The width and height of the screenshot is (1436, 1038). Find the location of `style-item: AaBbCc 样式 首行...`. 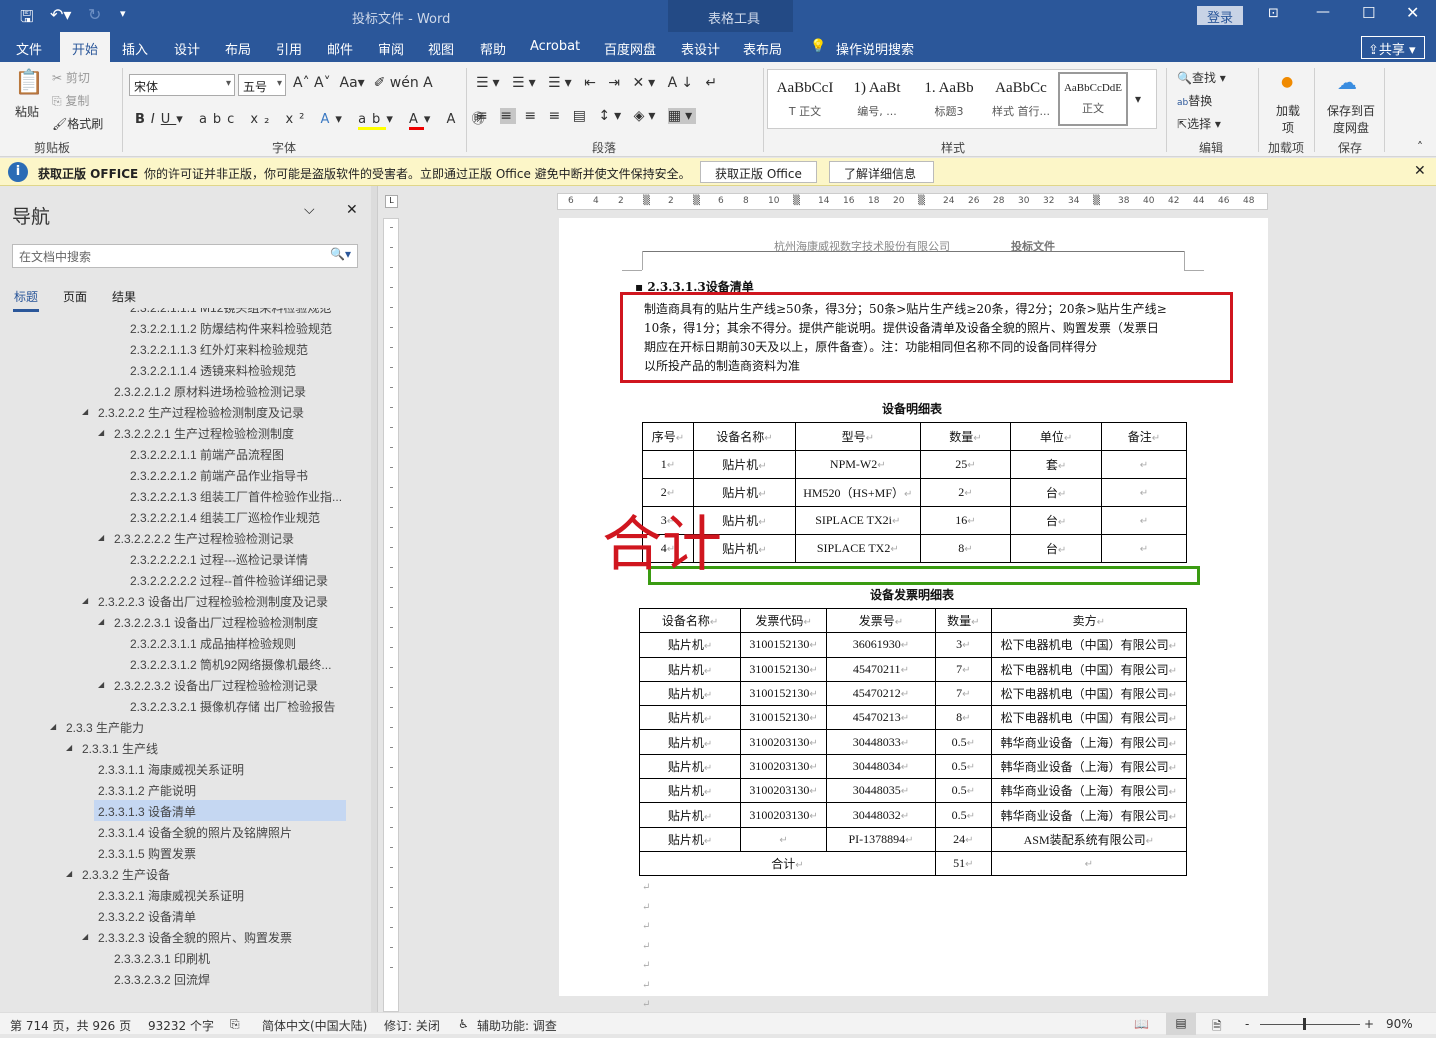

style-item: AaBbCc 样式 首行... is located at coordinates (1021, 99).